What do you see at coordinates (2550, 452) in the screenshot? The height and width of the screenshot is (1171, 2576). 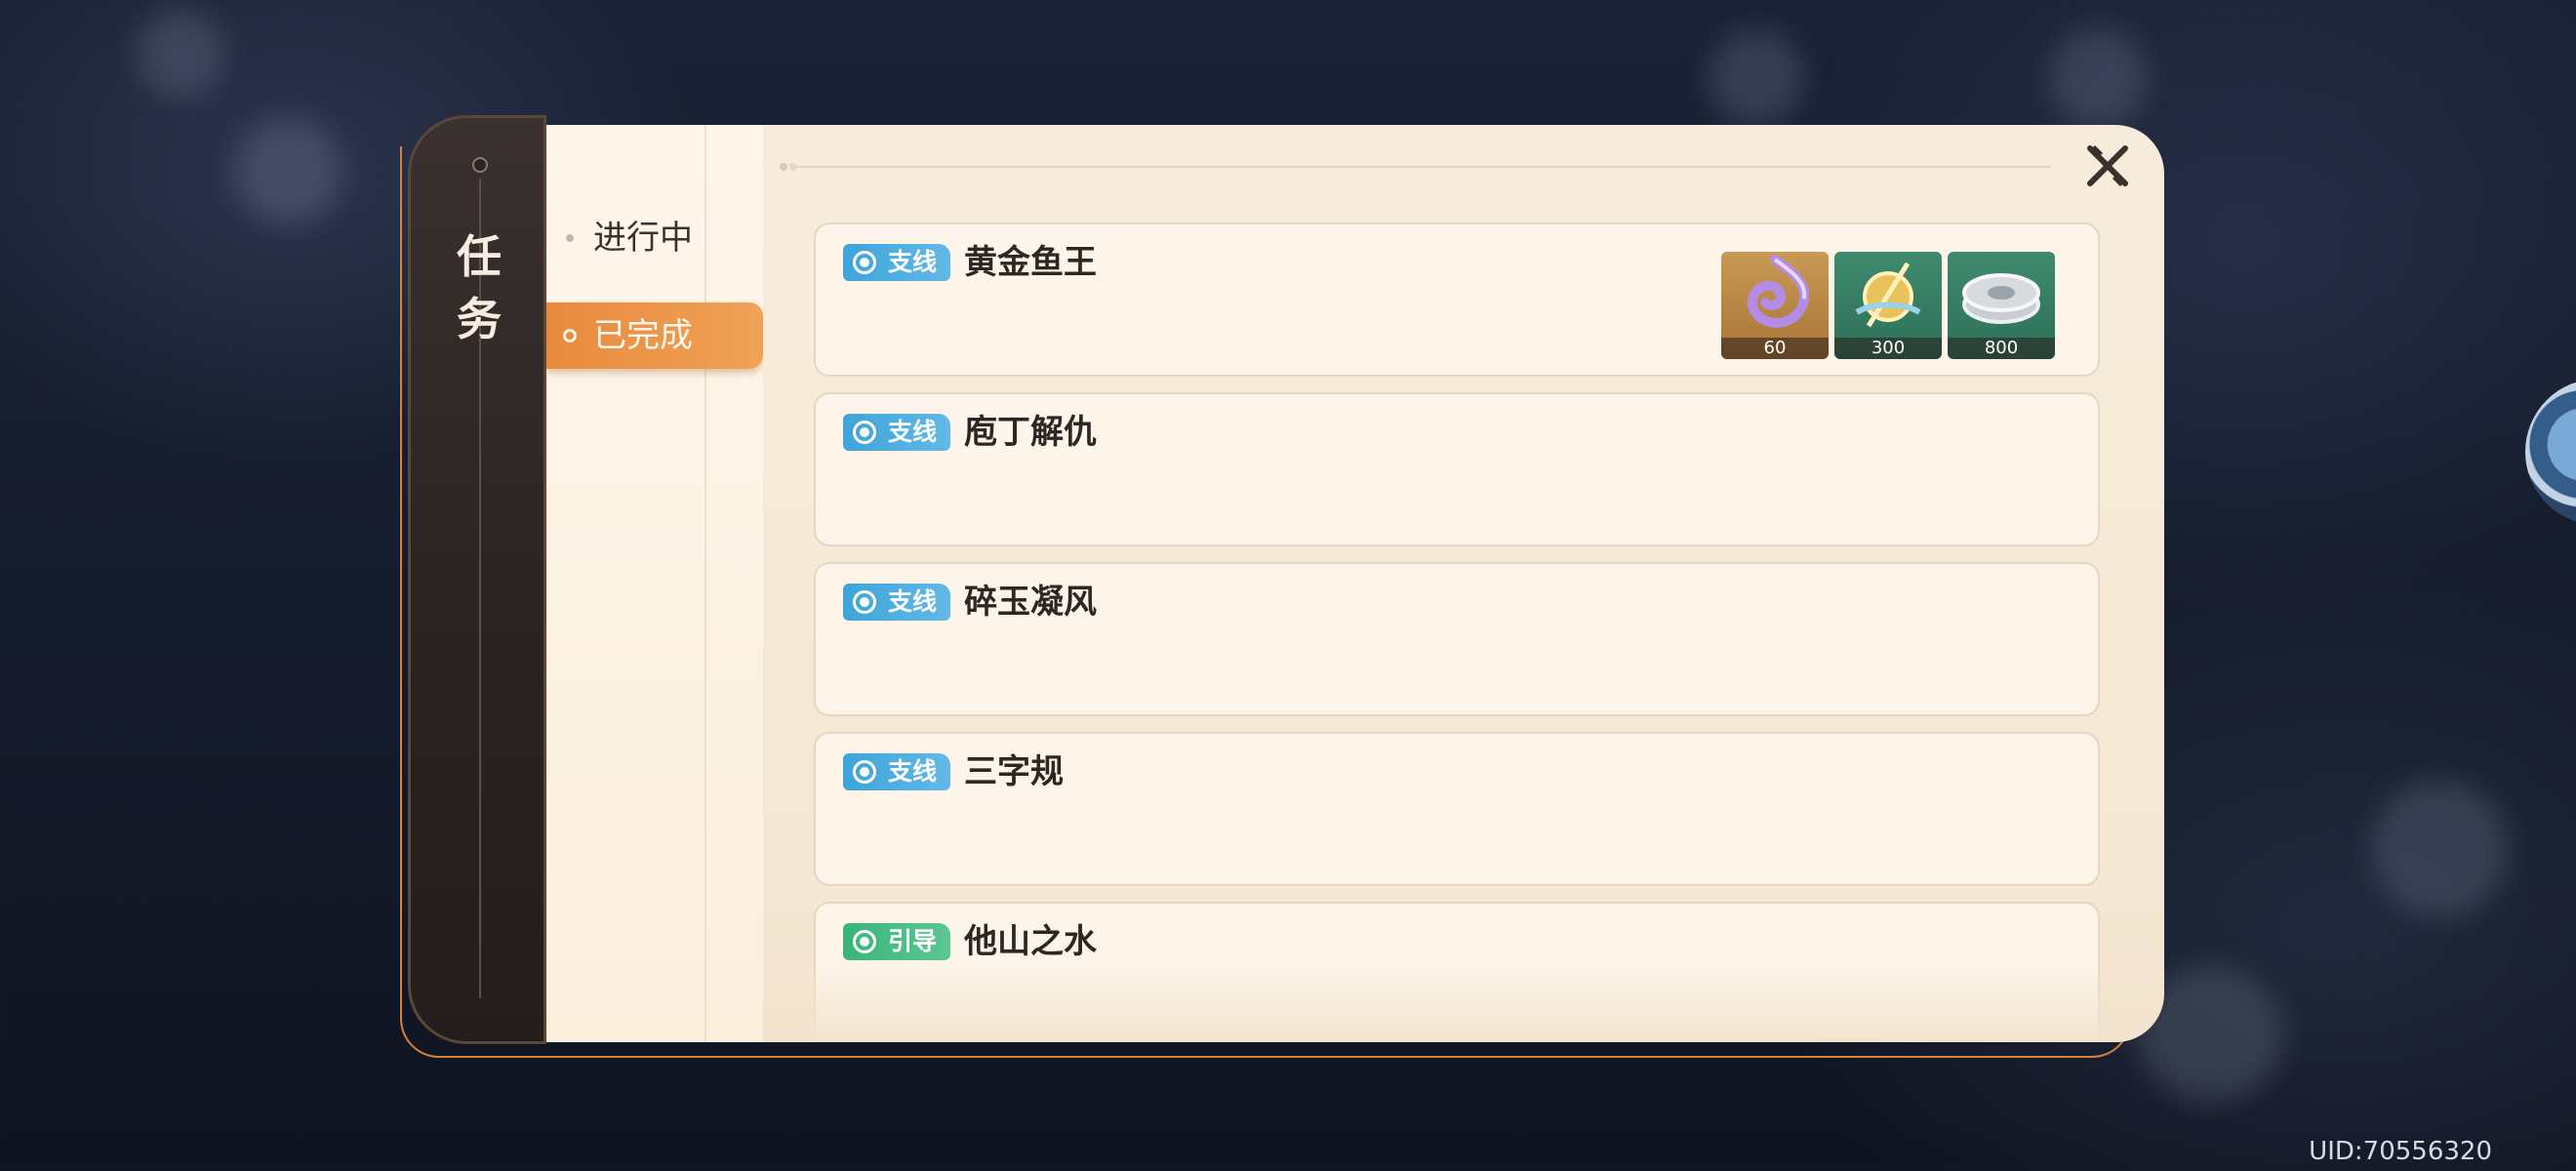 I see `side-orb-icon` at bounding box center [2550, 452].